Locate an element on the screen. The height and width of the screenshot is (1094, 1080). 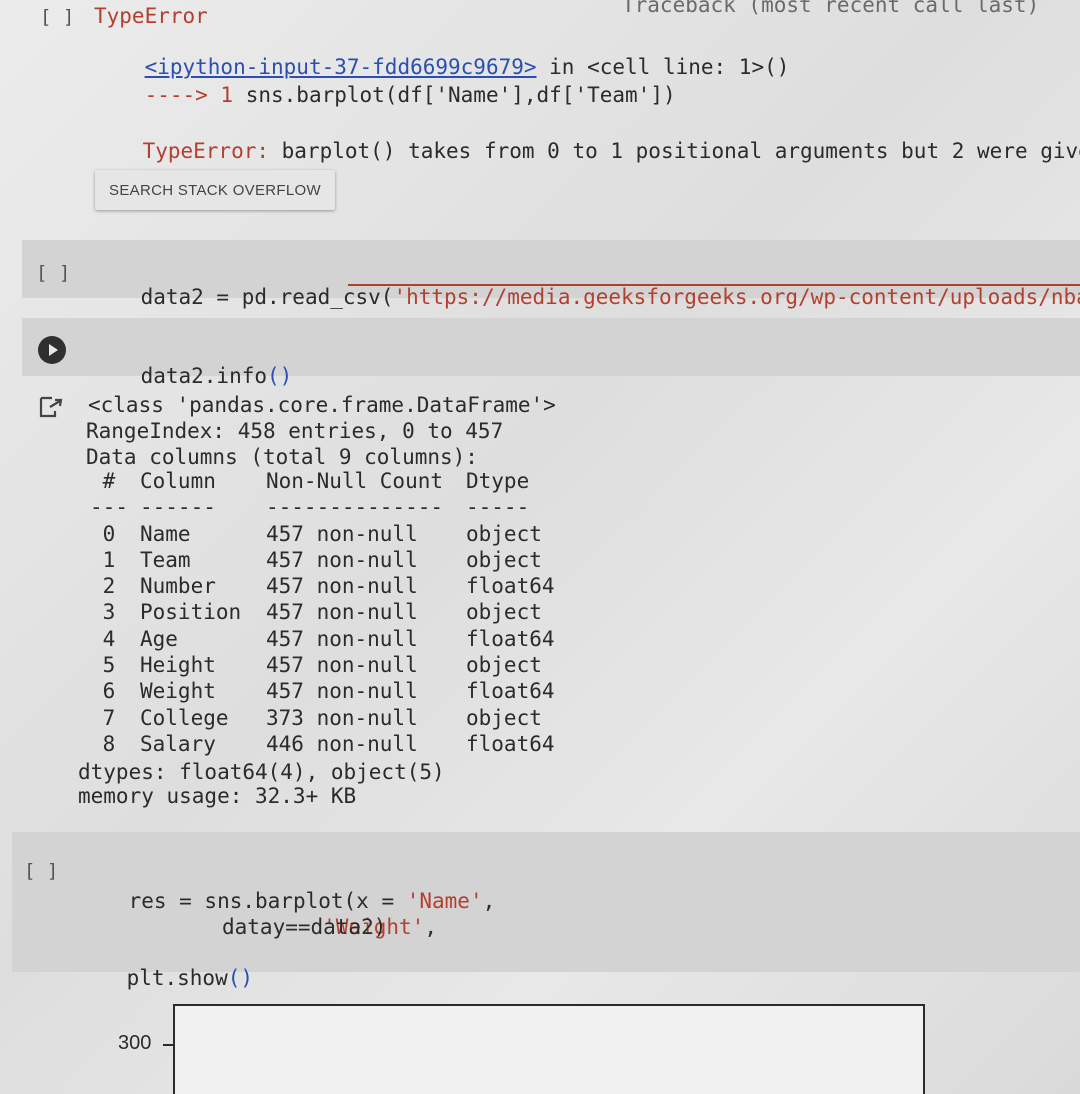
header-cell: Dtype is located at coordinates (498, 481).